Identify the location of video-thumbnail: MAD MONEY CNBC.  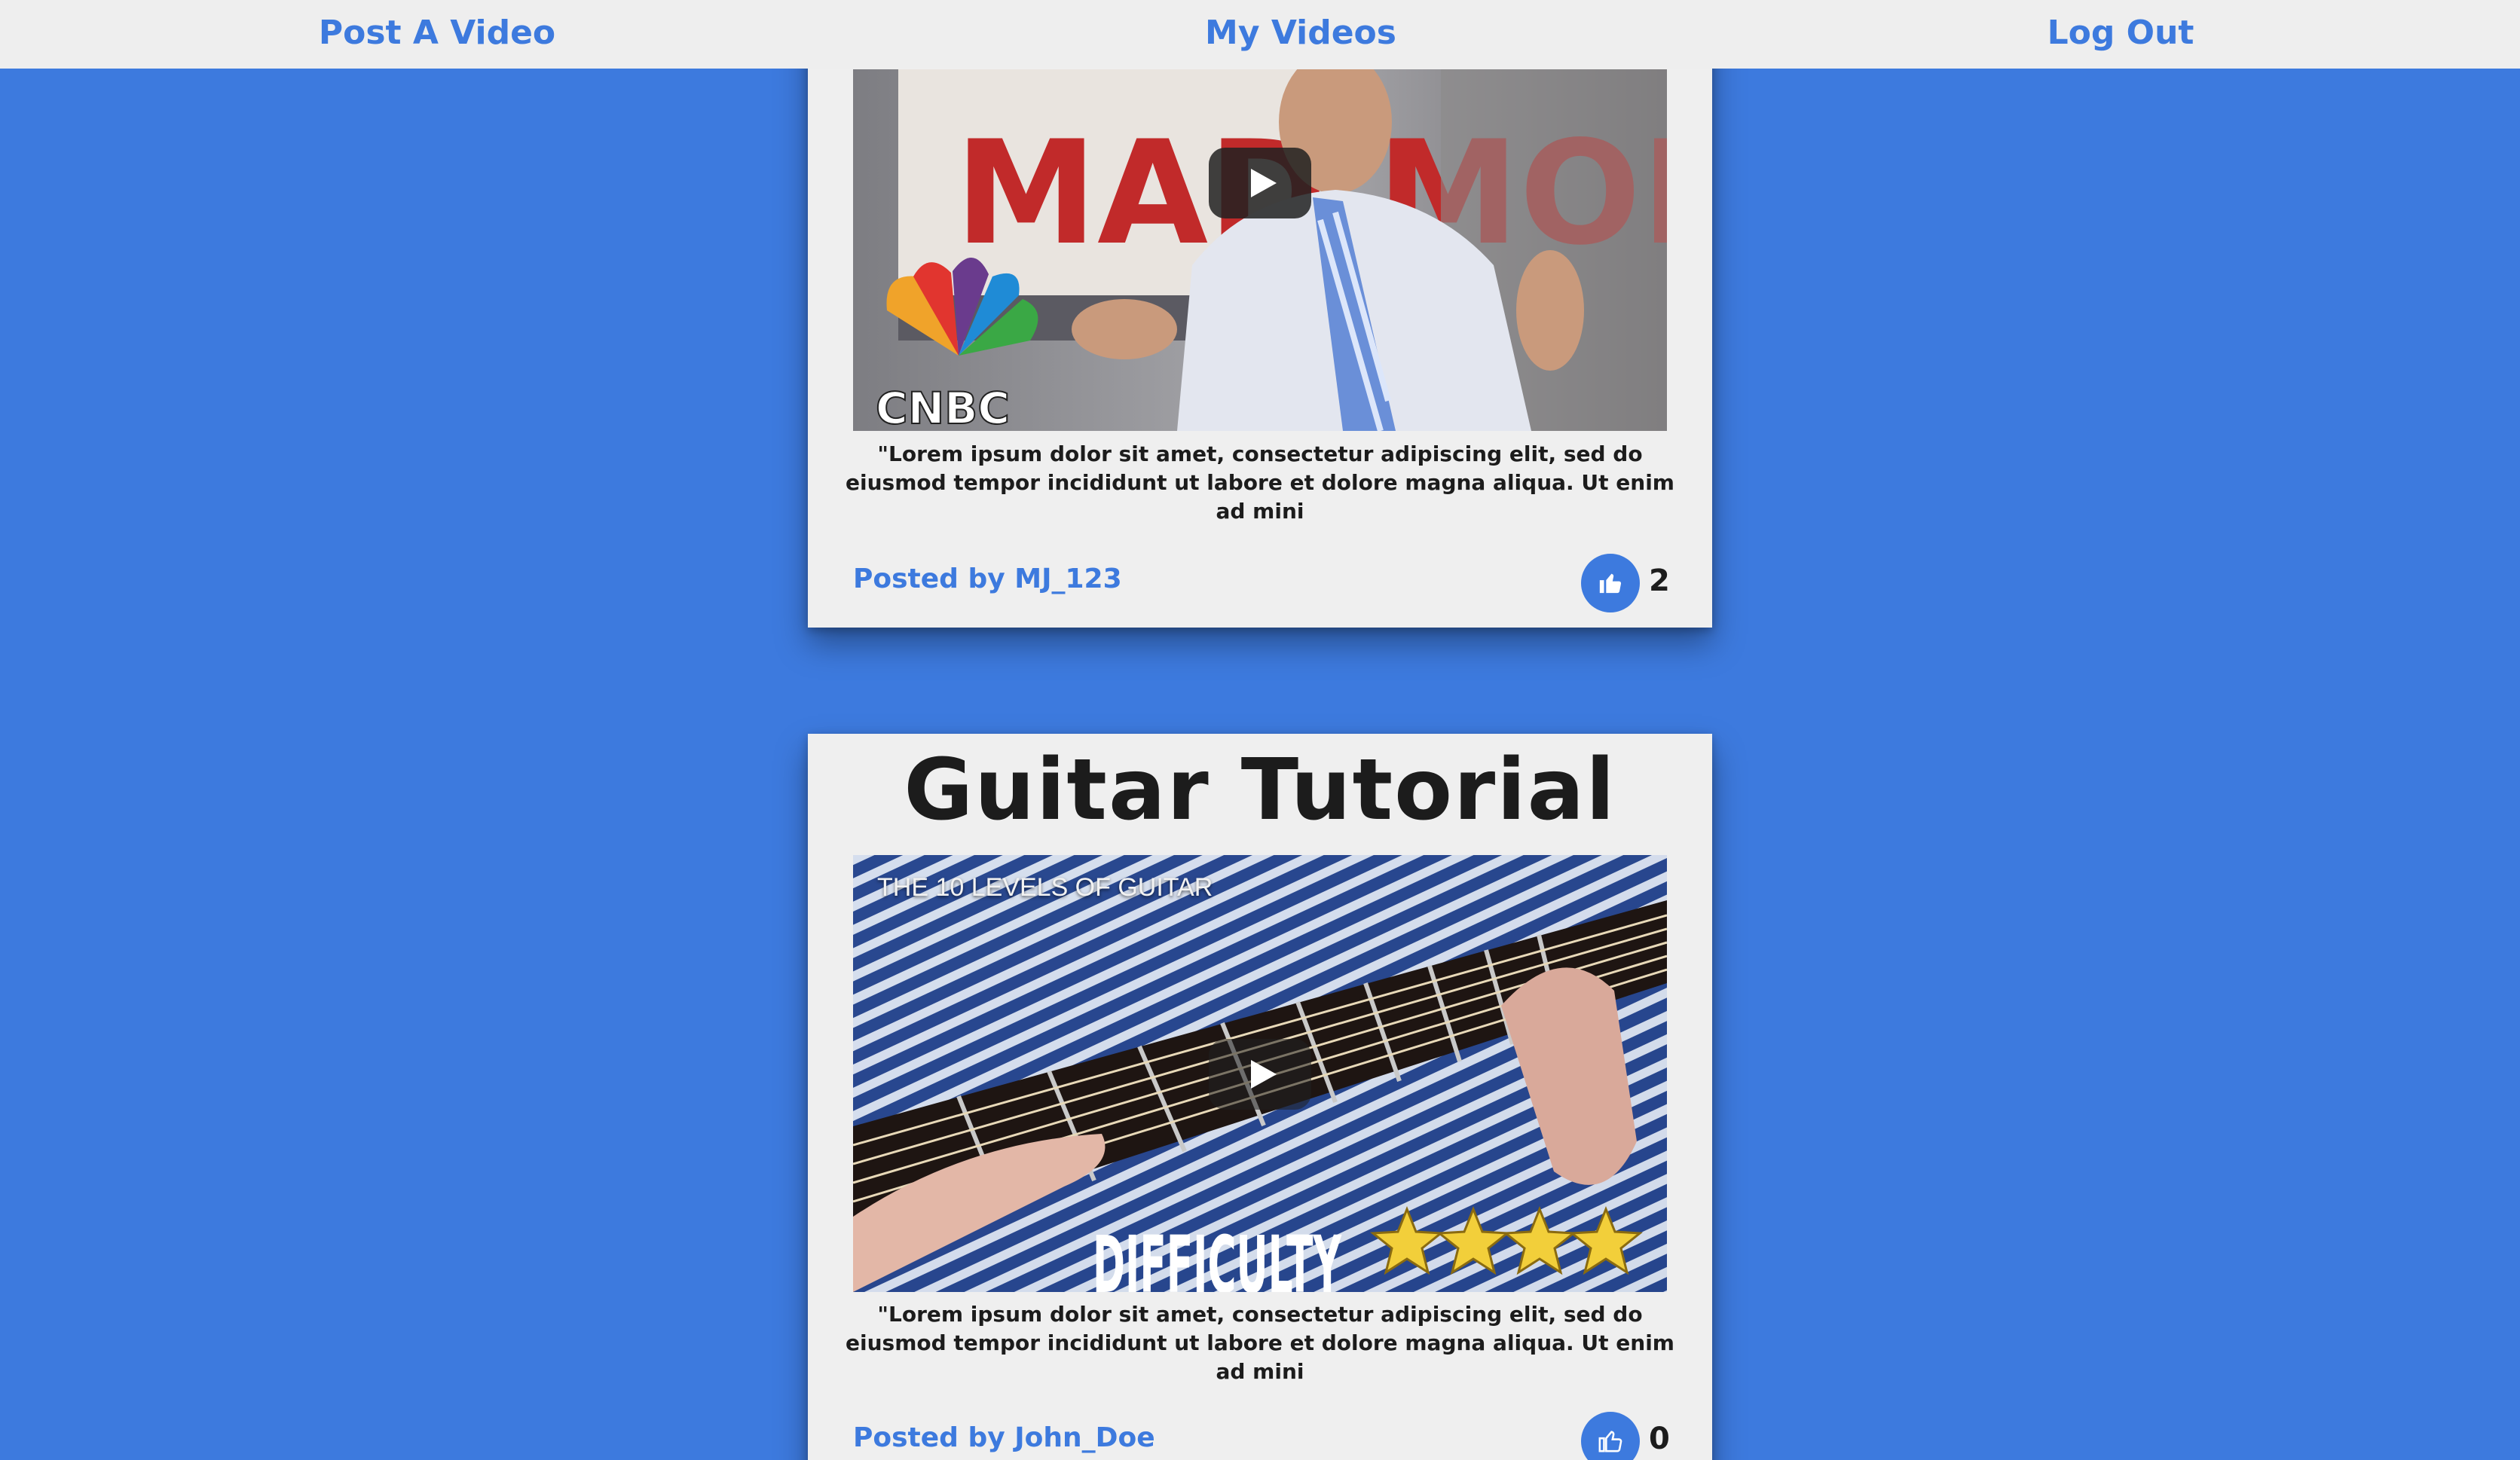
(1260, 250).